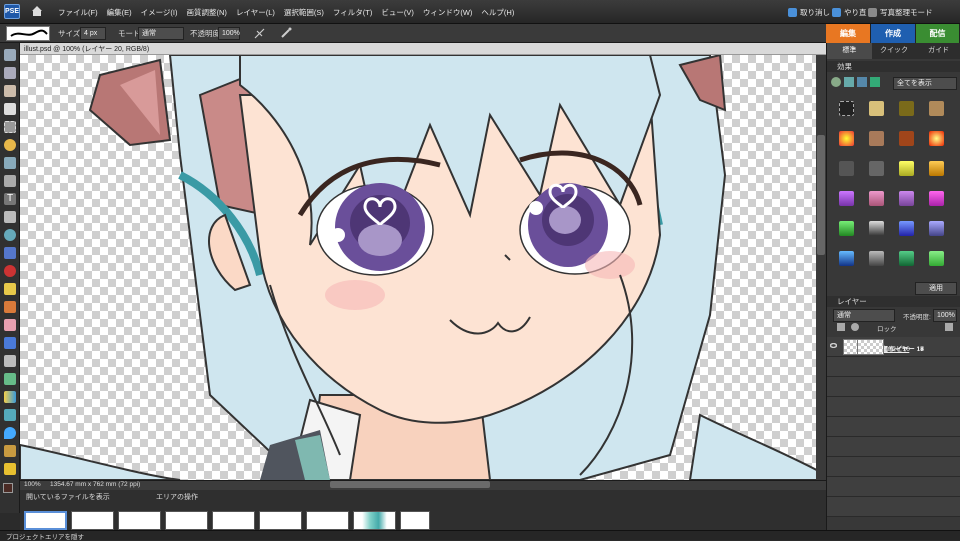  I want to click on layer-styles-icon, so click(849, 82).